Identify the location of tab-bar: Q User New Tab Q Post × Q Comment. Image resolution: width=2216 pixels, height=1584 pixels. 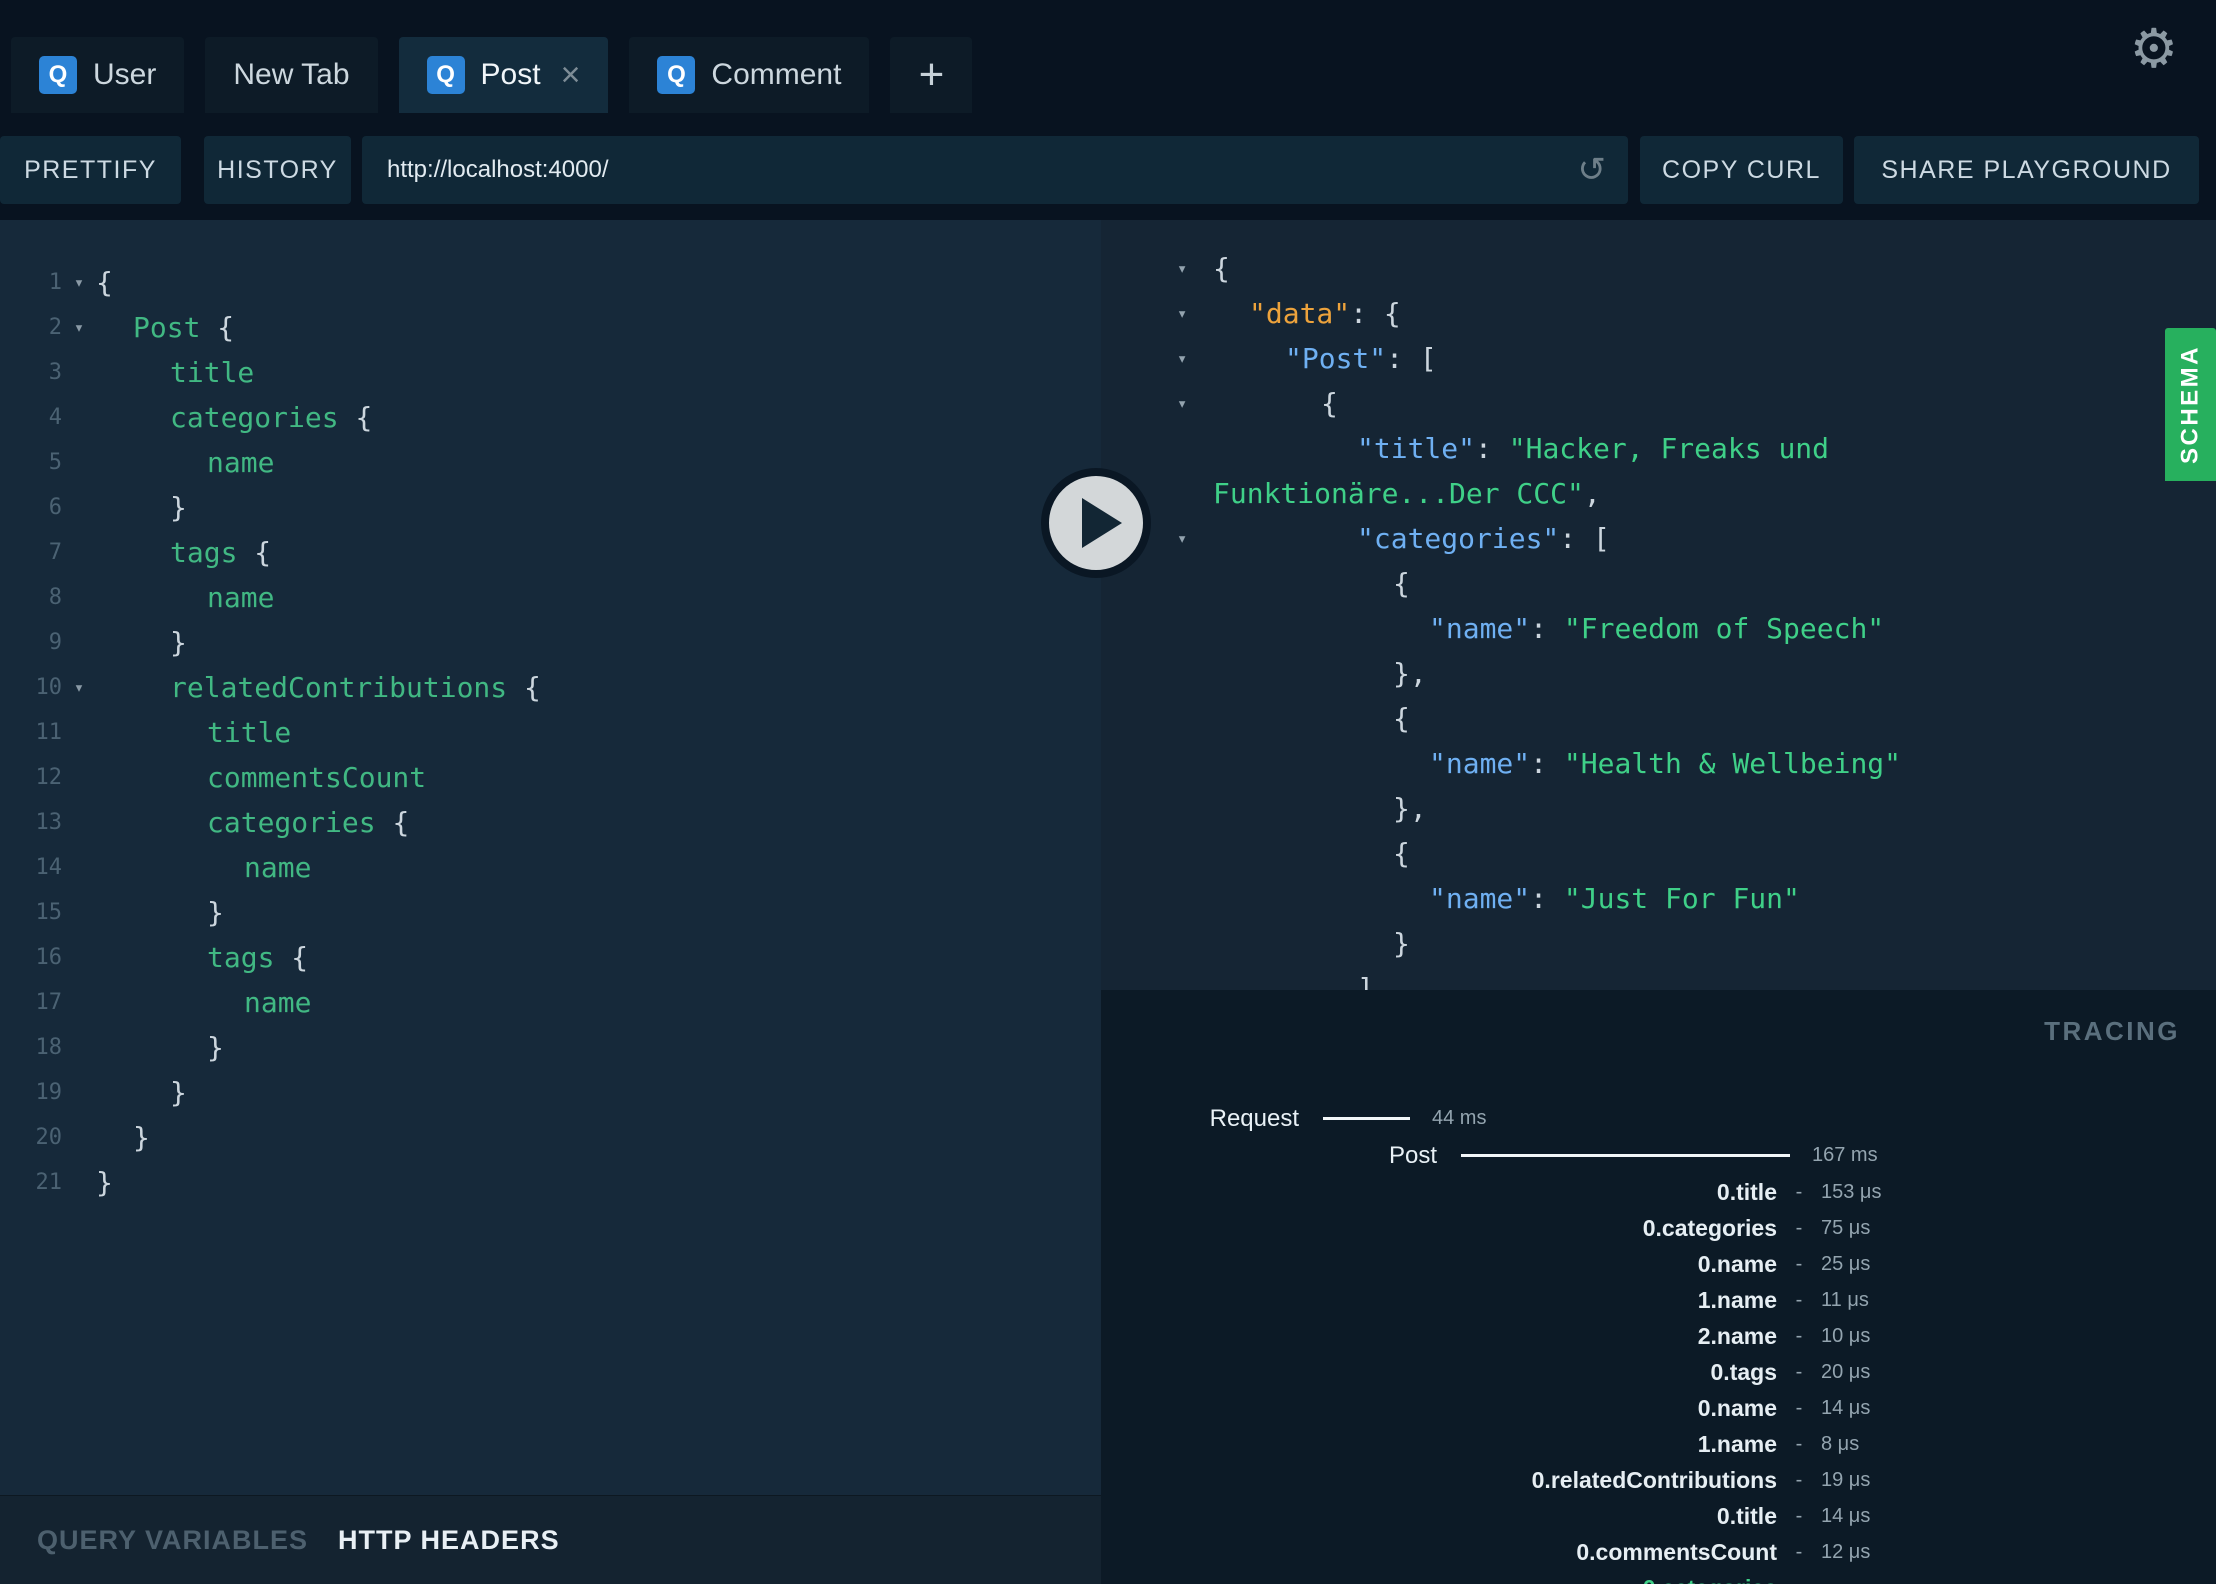
(440, 75).